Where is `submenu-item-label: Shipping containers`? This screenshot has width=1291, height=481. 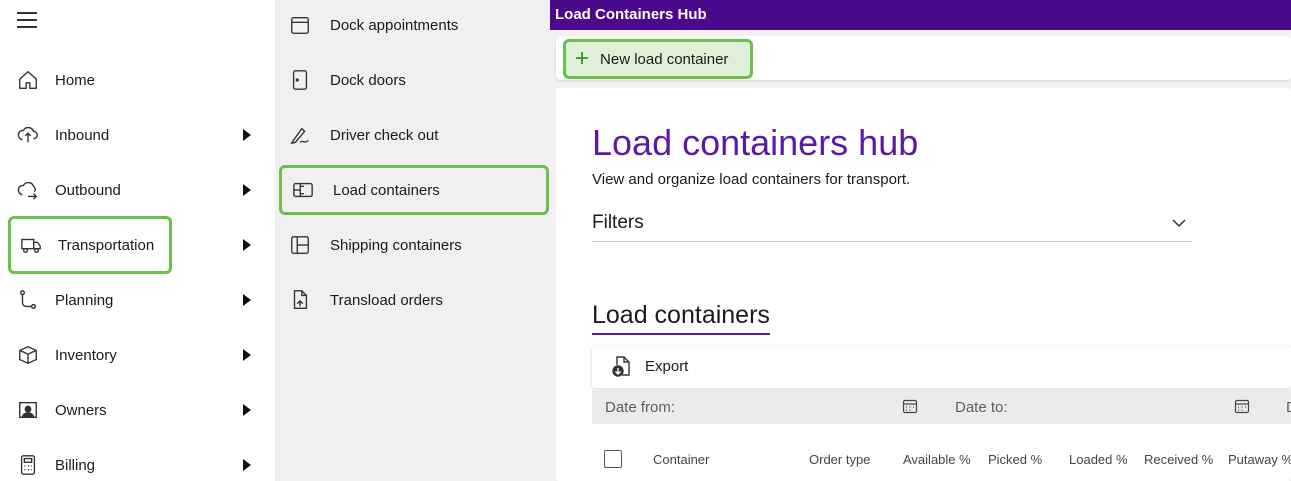 submenu-item-label: Shipping containers is located at coordinates (396, 245).